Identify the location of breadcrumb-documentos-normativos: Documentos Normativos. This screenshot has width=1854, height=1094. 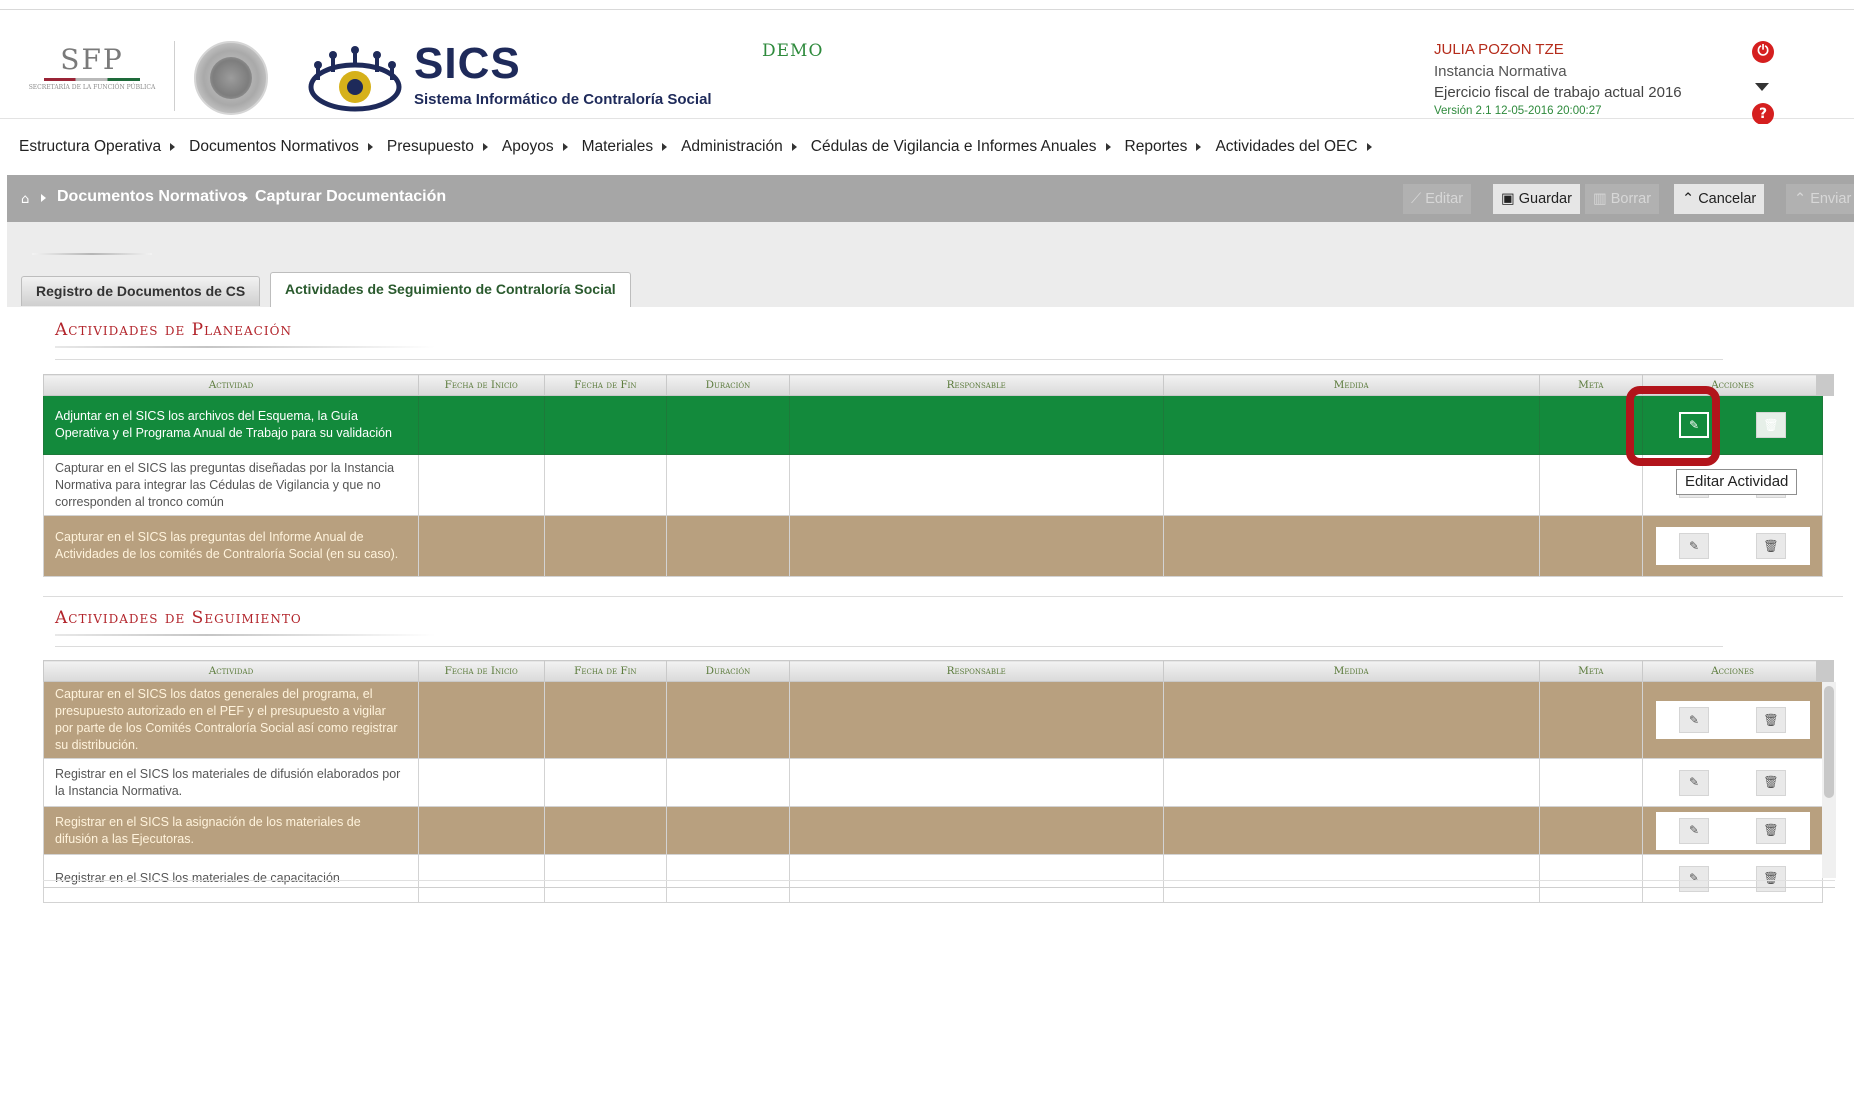
(151, 197).